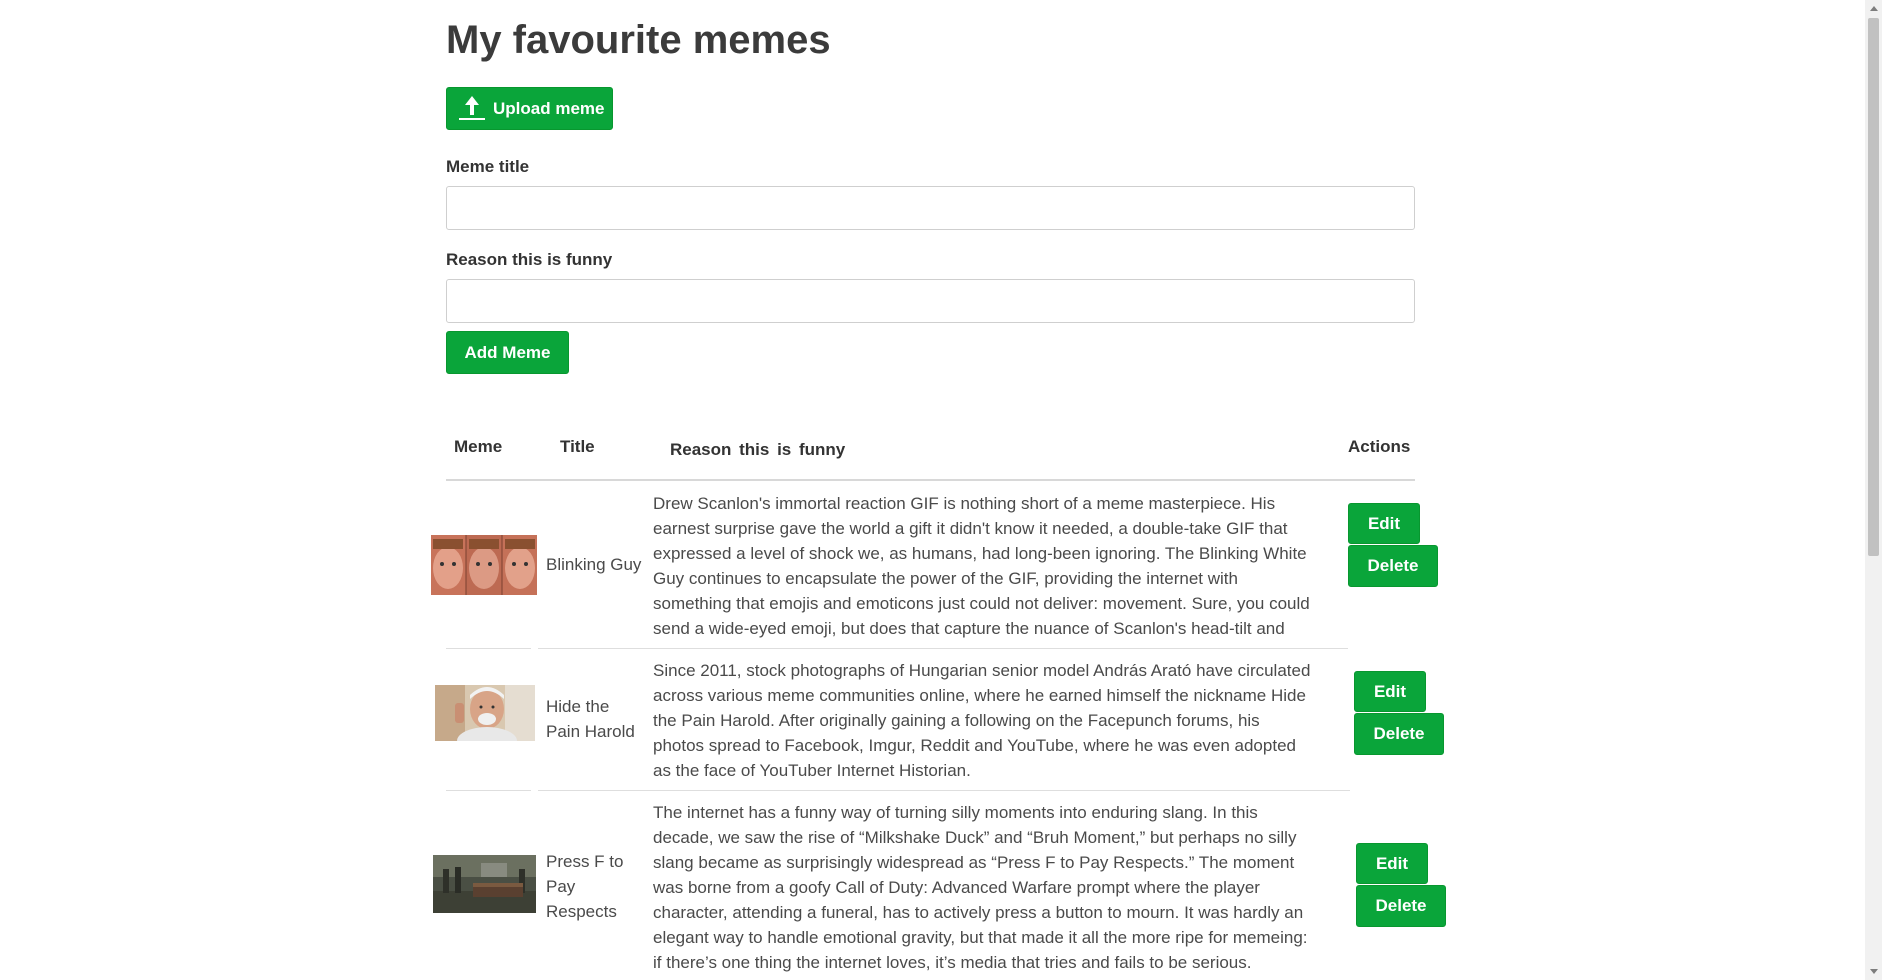  I want to click on scroll-down-arrow-icon, so click(1873, 971).